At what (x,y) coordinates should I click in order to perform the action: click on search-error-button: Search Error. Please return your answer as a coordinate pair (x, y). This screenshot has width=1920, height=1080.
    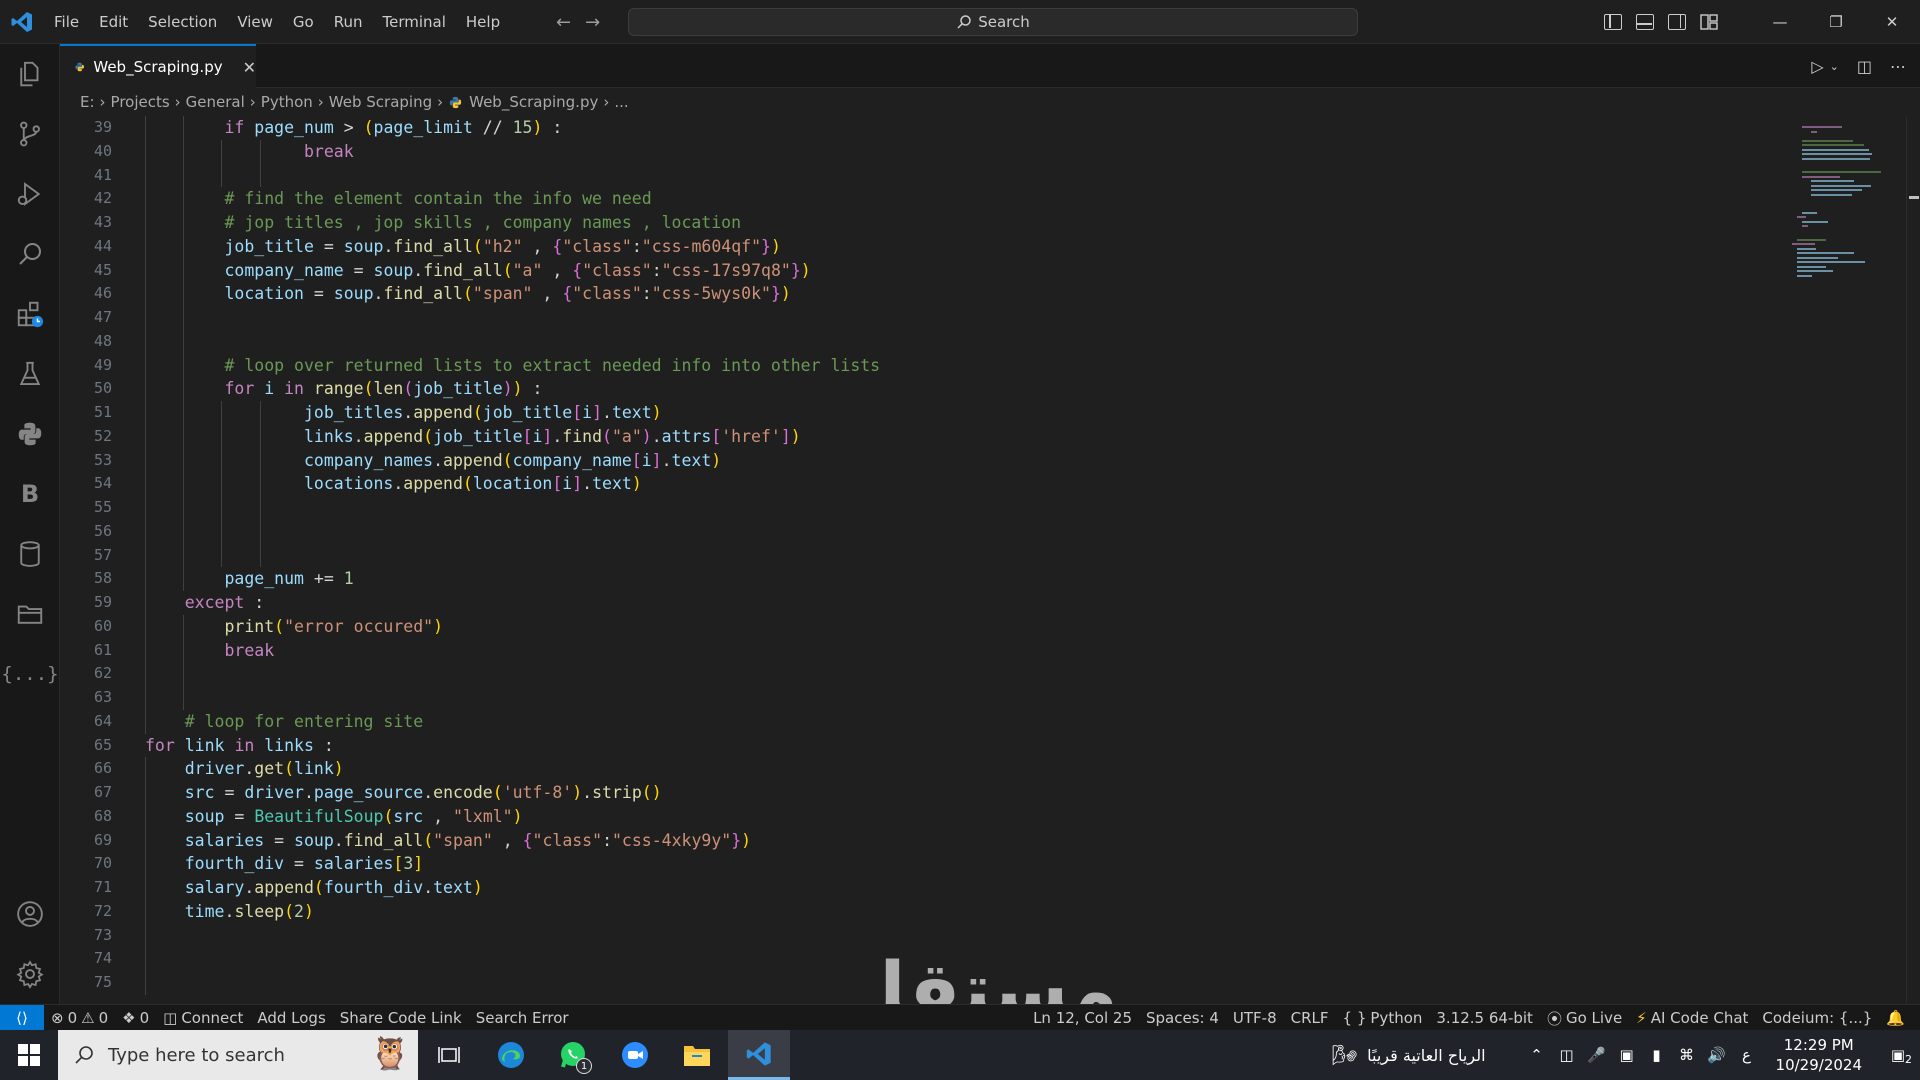
    Looking at the image, I should click on (522, 1018).